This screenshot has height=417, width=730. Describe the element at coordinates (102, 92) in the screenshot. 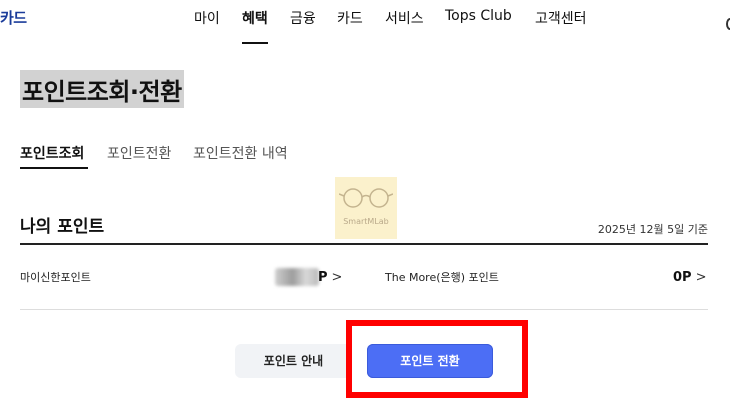

I see `page-title: 포인트조회·전환` at that location.